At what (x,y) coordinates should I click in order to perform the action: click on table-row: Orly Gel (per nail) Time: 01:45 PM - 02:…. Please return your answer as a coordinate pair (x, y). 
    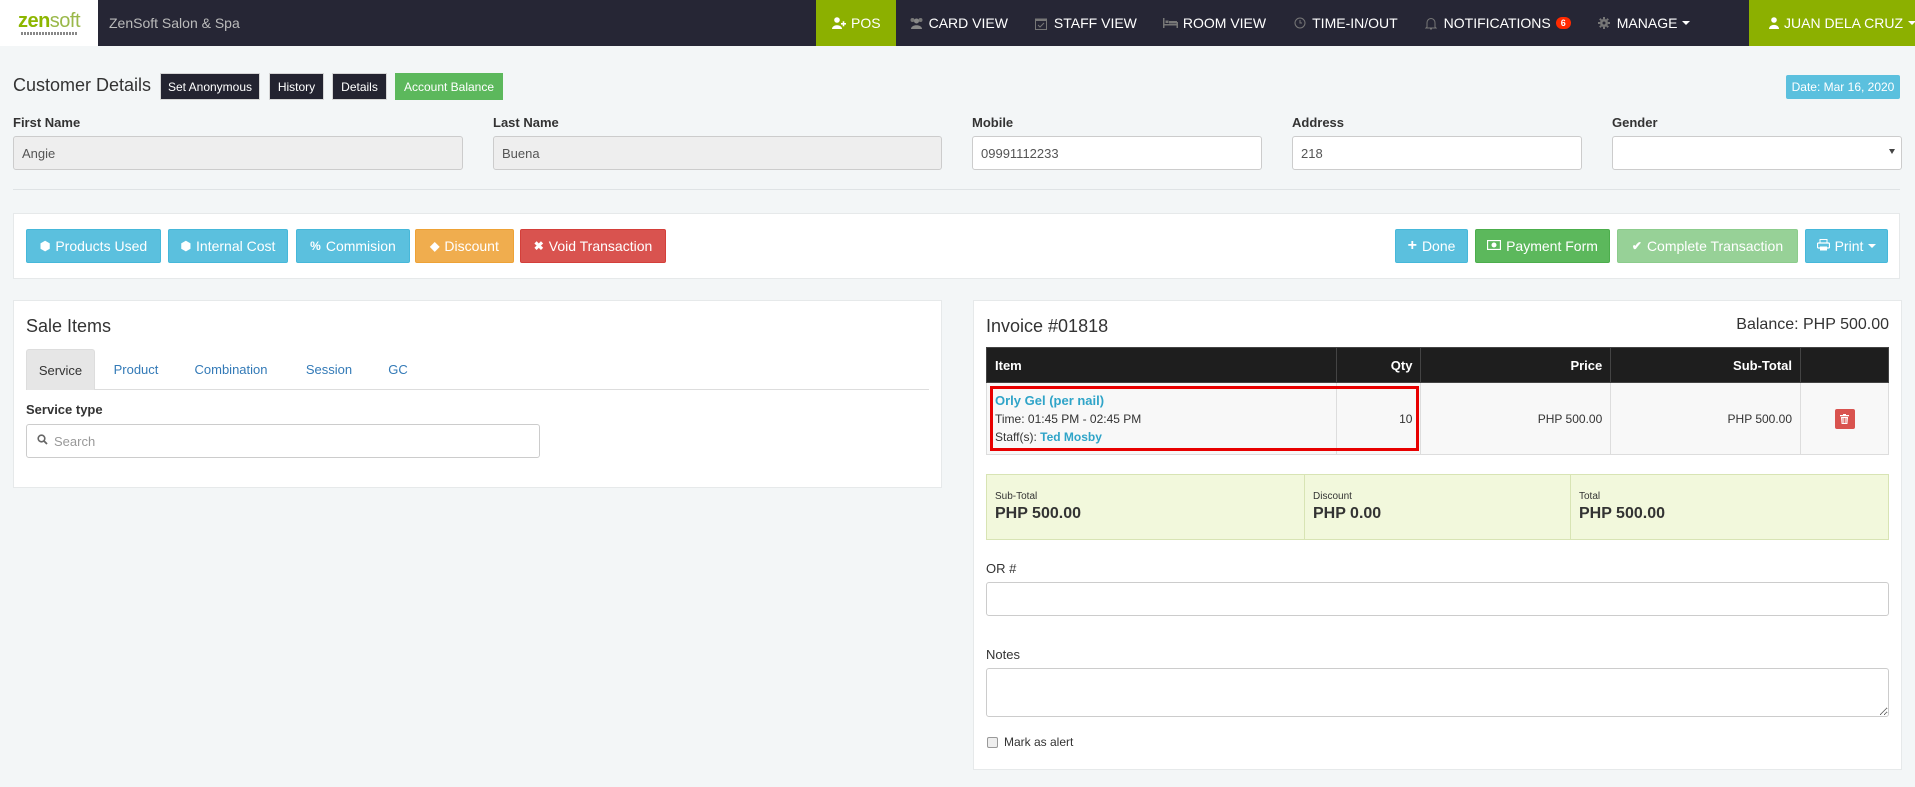
    Looking at the image, I should click on (1437, 418).